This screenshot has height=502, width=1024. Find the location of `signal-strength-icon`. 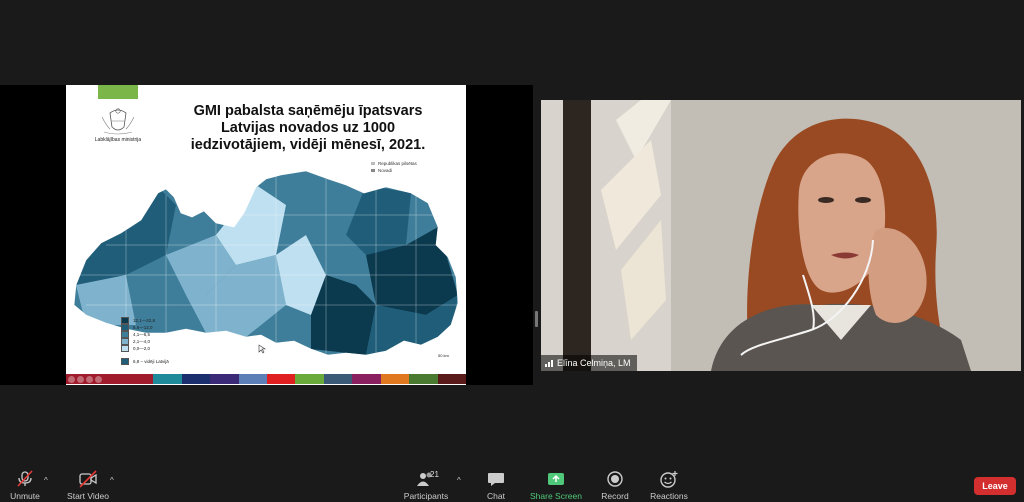

signal-strength-icon is located at coordinates (549, 363).